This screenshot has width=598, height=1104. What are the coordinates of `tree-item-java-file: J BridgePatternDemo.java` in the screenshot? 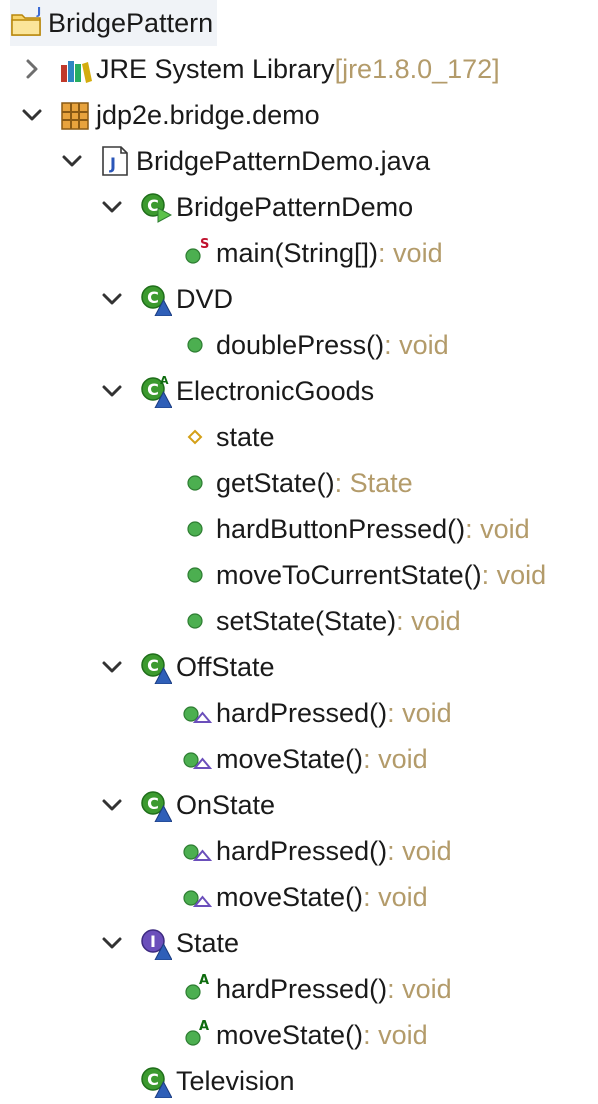 It's located at (245, 161).